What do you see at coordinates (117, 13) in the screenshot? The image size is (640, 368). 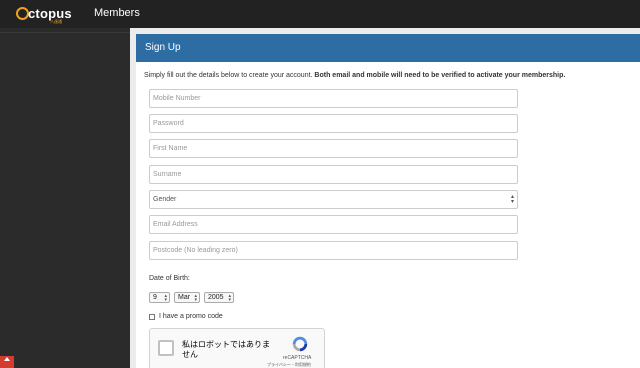 I see `nav-members-link: Members` at bounding box center [117, 13].